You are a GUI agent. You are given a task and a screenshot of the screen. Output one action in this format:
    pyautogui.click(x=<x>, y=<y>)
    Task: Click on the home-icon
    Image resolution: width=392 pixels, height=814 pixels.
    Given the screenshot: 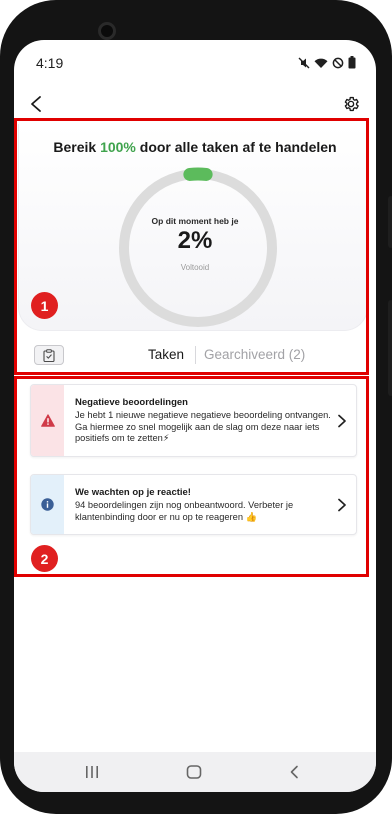 What is the action you would take?
    pyautogui.click(x=194, y=772)
    